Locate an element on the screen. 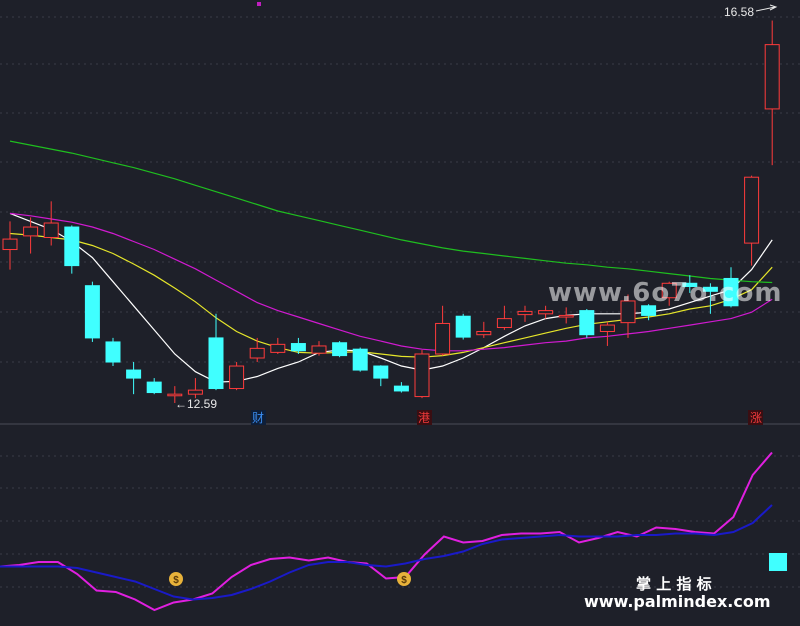 Image resolution: width=800 pixels, height=626 pixels. high-price-label: 16.58 is located at coordinates (739, 12).